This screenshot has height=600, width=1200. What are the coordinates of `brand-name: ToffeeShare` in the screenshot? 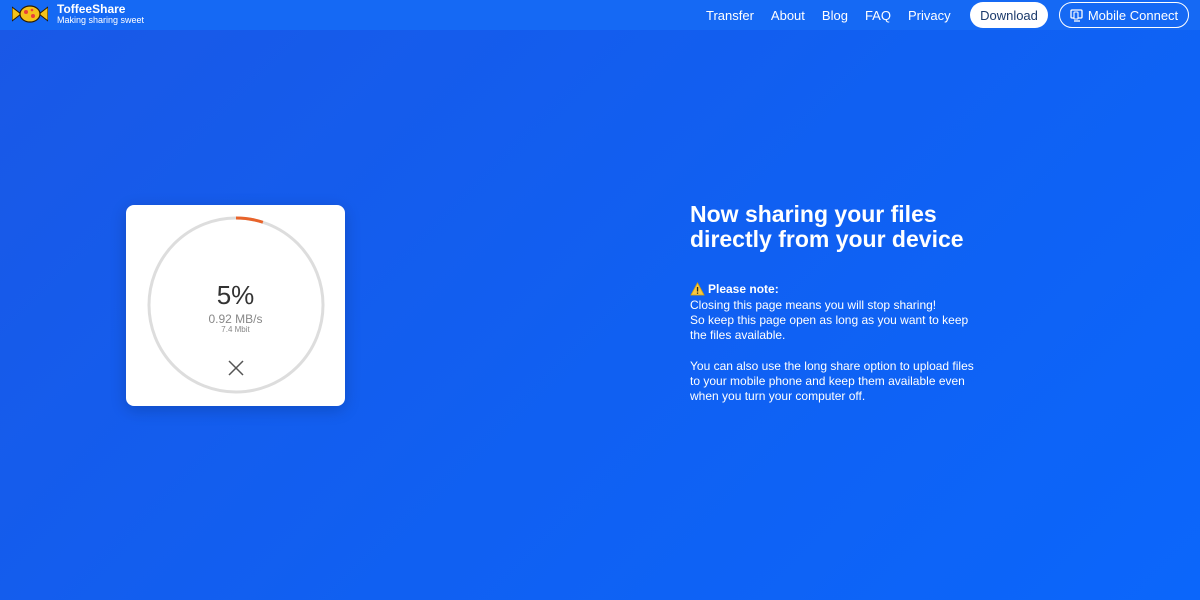 It's located at (91, 9).